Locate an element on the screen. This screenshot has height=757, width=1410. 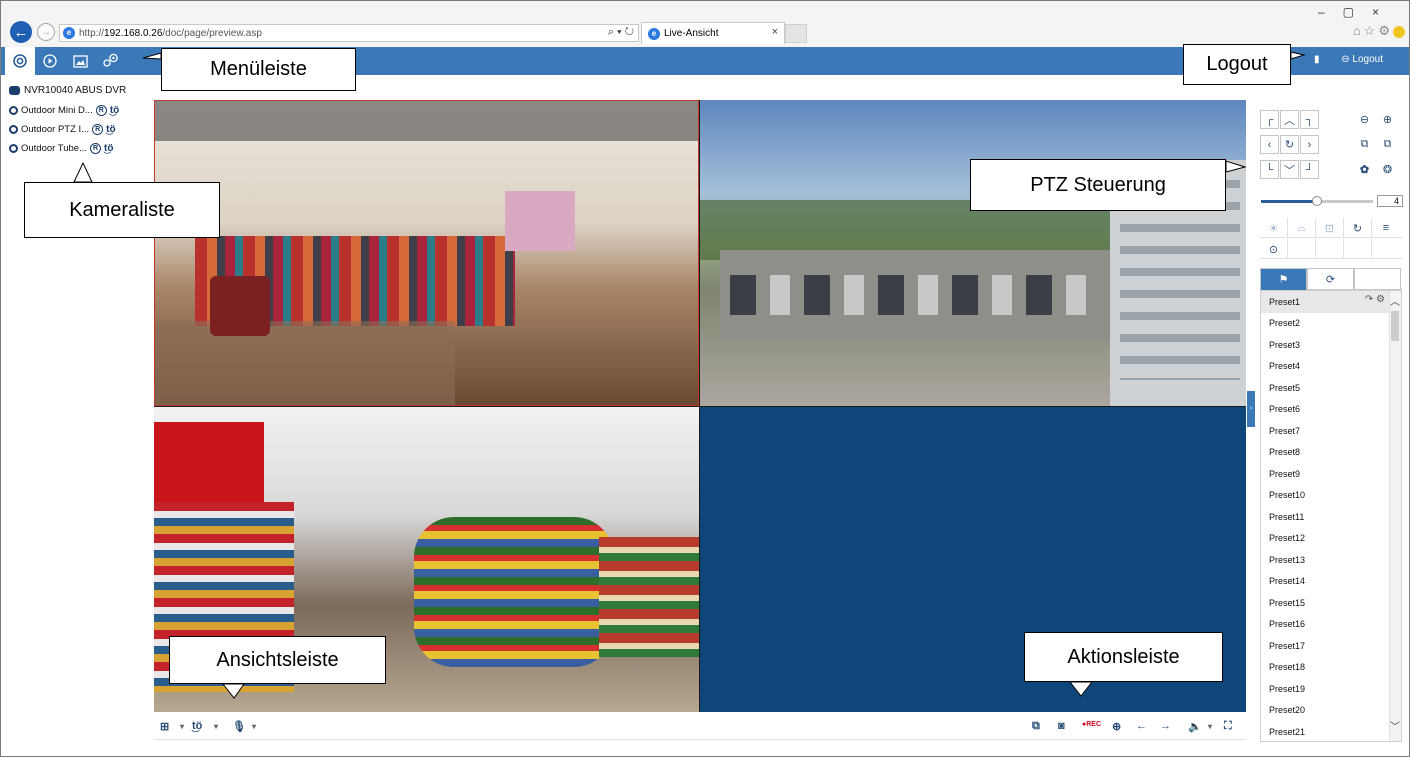
preset-item: Preset11 is located at coordinates (1331, 517).